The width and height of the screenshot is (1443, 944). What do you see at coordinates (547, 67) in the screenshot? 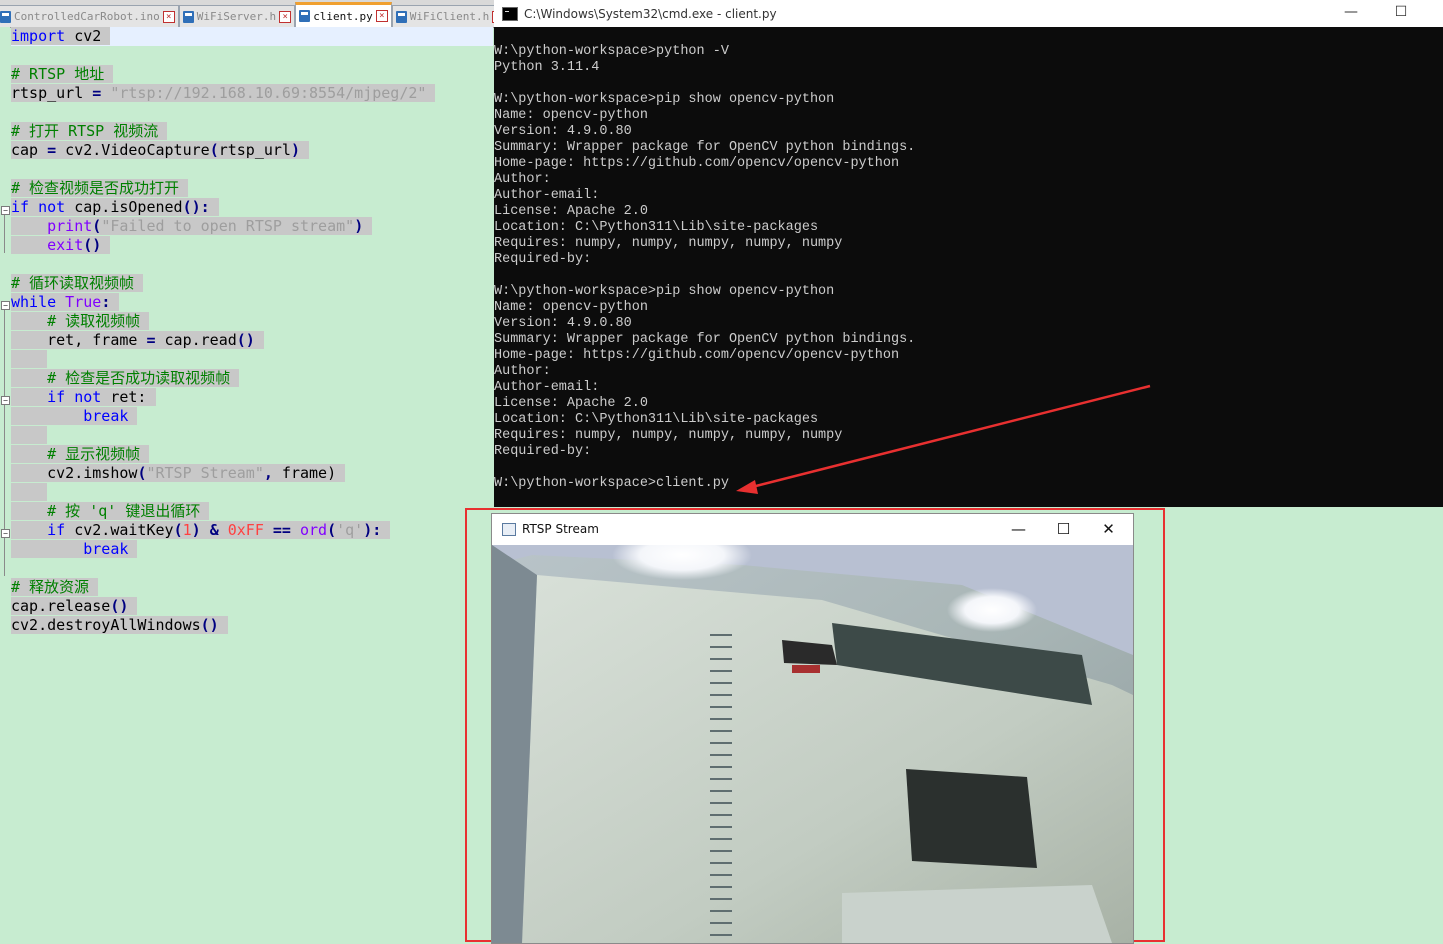
I see `console-line: Python 3.11.4` at bounding box center [547, 67].